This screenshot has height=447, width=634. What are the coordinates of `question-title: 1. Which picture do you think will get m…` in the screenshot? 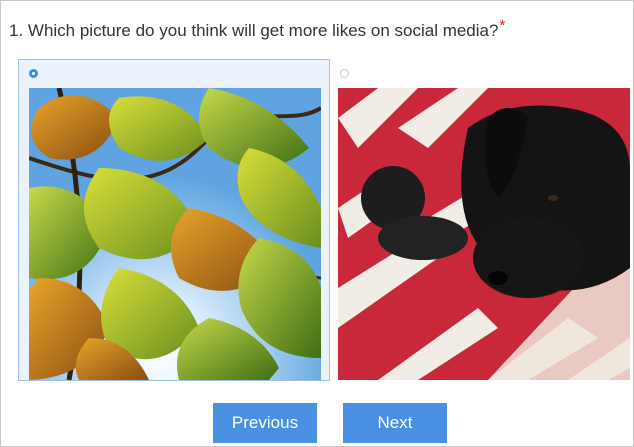 It's located at (257, 29).